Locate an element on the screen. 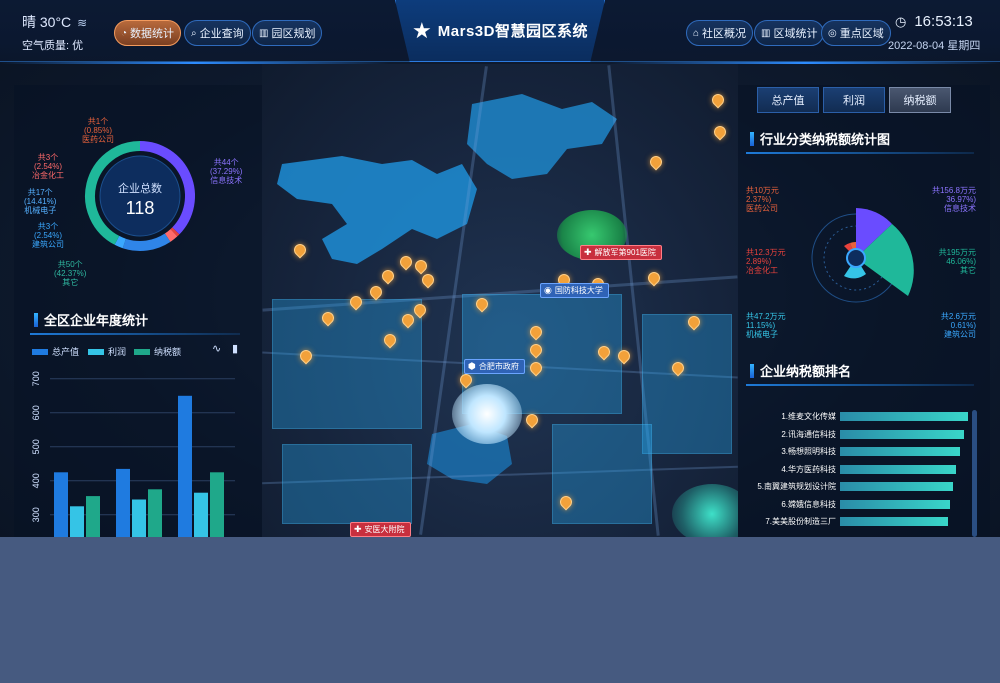  legend-output-value: 总产值 is located at coordinates (55, 351).